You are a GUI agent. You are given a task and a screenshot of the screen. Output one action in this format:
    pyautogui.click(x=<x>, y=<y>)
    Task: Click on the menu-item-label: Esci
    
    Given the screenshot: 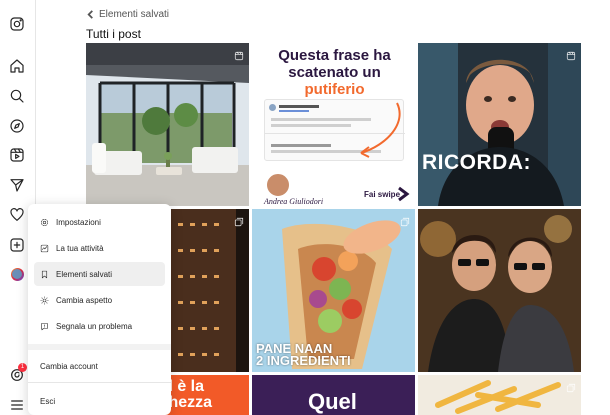 What is the action you would take?
    pyautogui.click(x=48, y=401)
    